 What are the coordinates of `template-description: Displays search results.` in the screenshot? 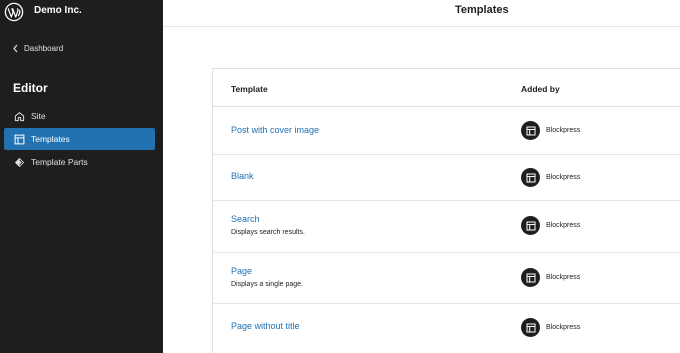 It's located at (268, 232).